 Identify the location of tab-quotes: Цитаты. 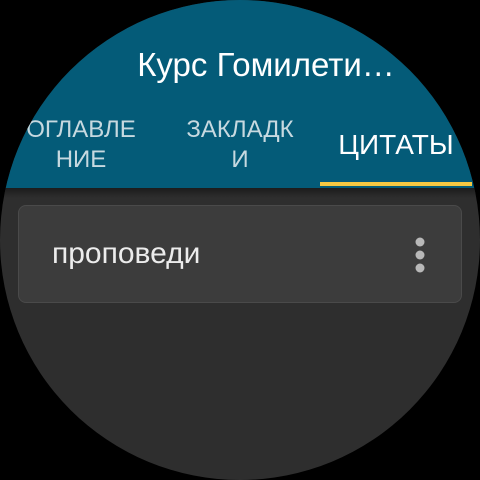
(396, 150).